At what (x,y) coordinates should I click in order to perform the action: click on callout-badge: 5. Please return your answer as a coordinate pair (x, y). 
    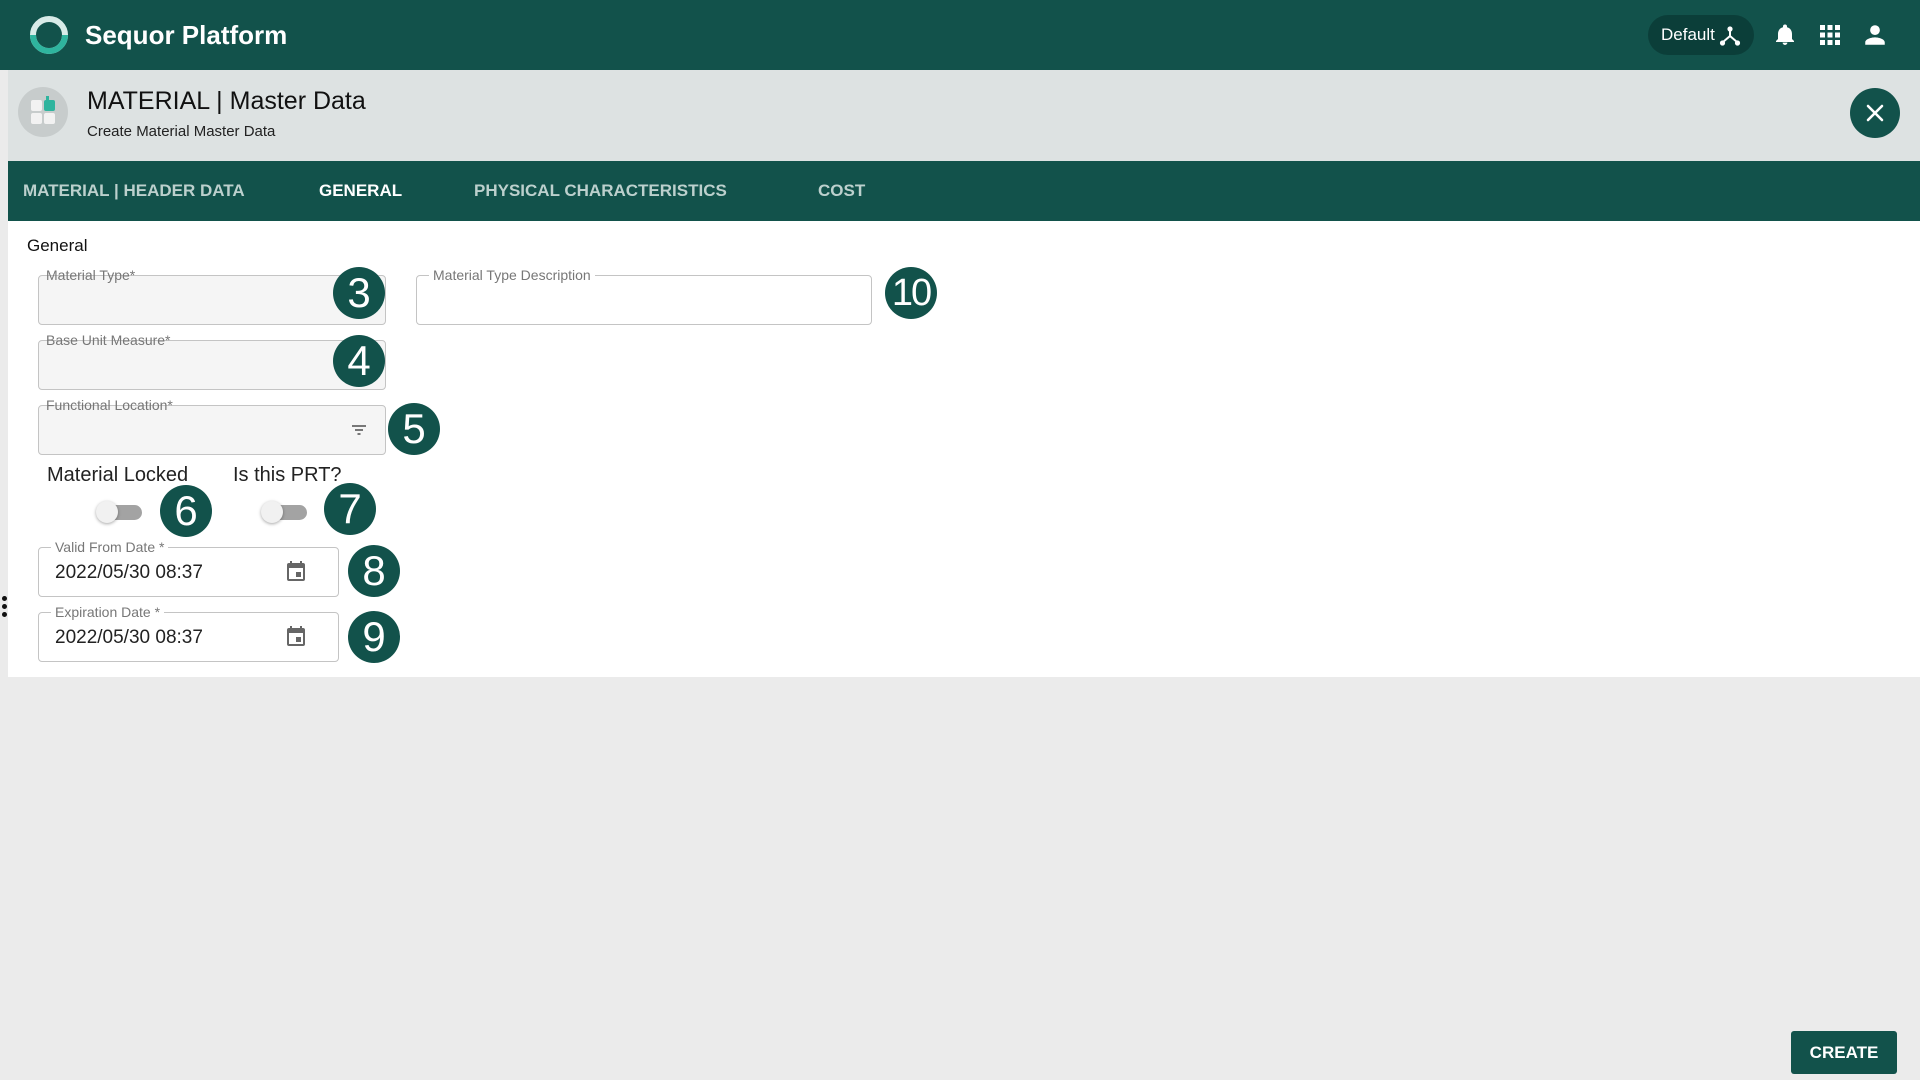
    Looking at the image, I should click on (414, 429).